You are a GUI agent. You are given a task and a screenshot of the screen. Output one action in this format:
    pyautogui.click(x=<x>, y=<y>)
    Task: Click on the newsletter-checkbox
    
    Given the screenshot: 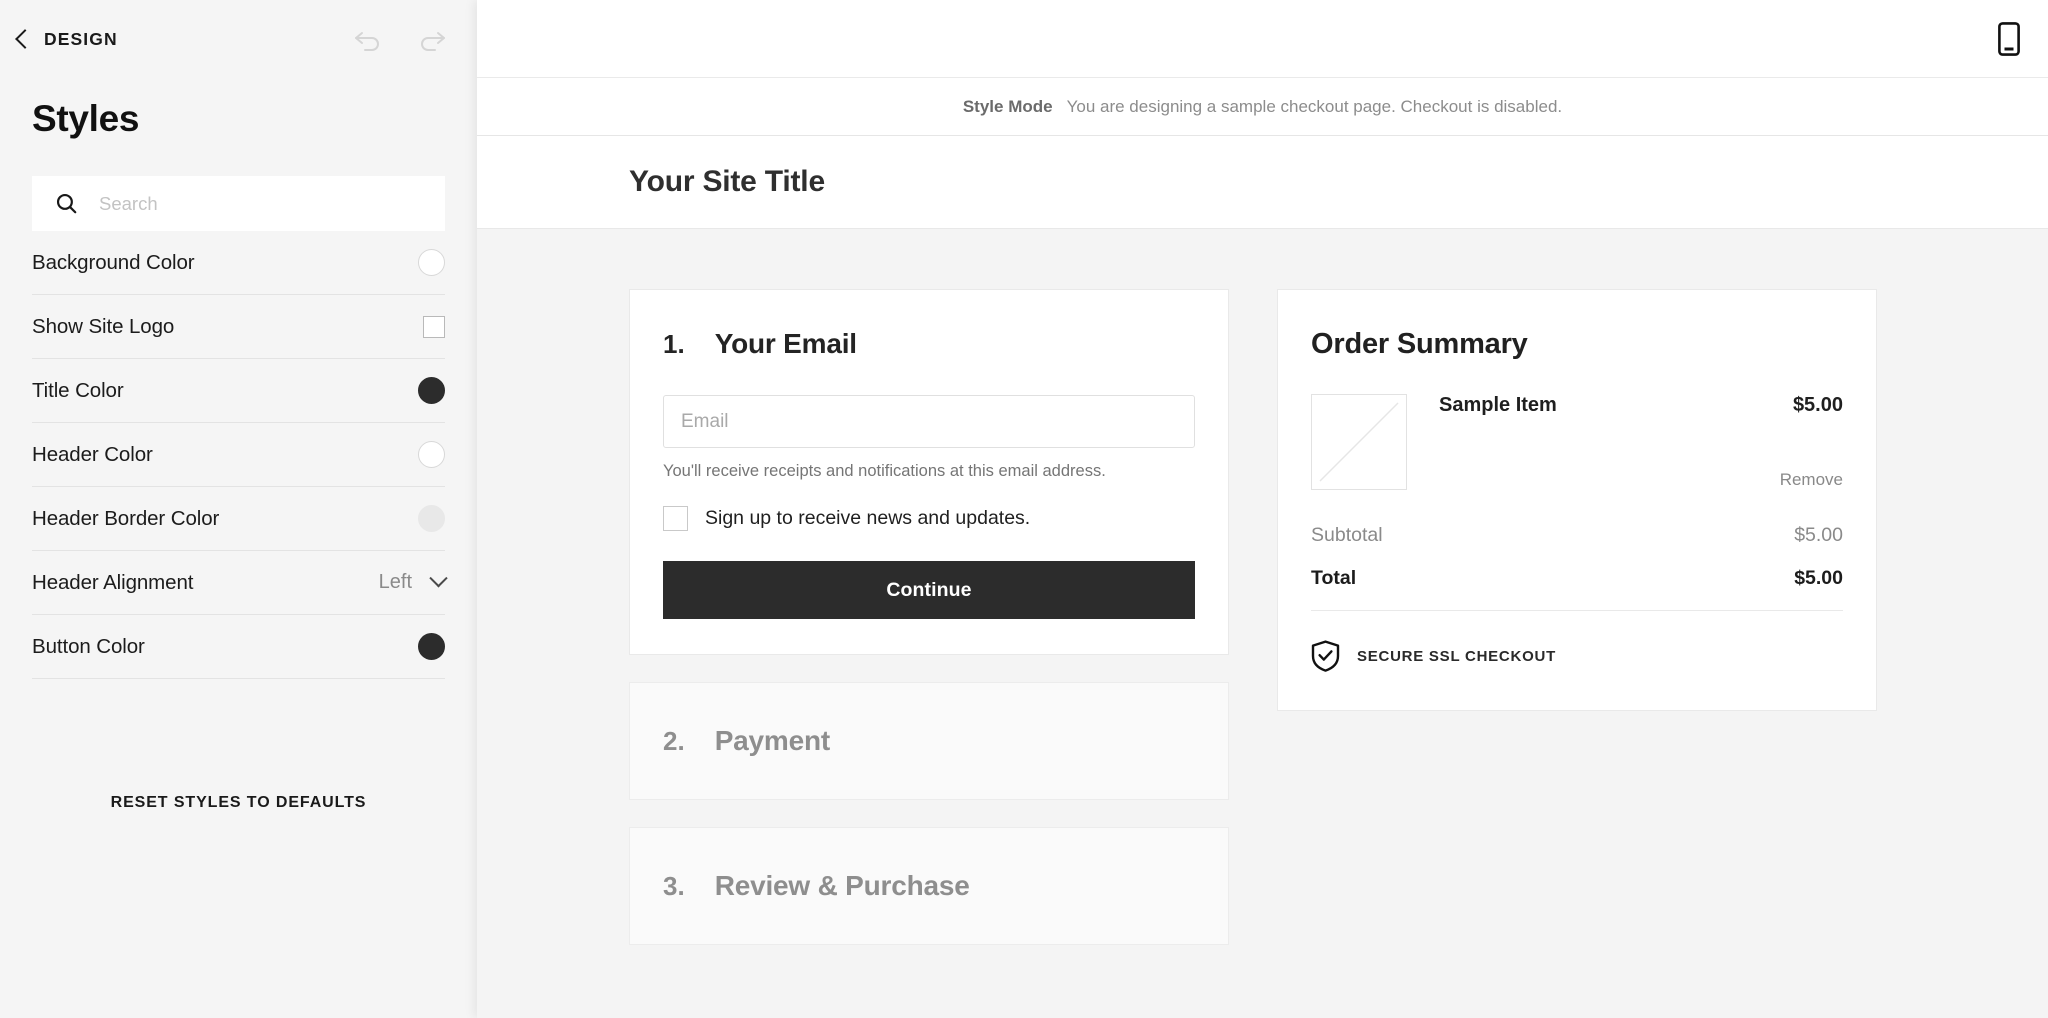 What is the action you would take?
    pyautogui.click(x=675, y=518)
    